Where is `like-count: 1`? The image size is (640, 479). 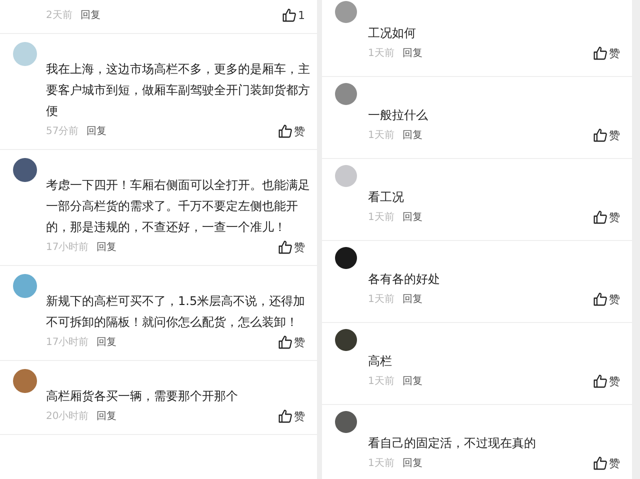 like-count: 1 is located at coordinates (301, 15).